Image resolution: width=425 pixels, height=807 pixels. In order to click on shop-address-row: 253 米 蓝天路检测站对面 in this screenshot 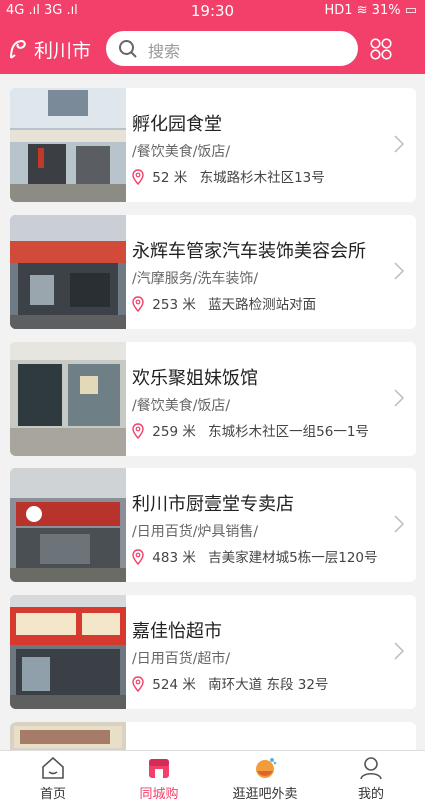, I will do `click(224, 303)`.